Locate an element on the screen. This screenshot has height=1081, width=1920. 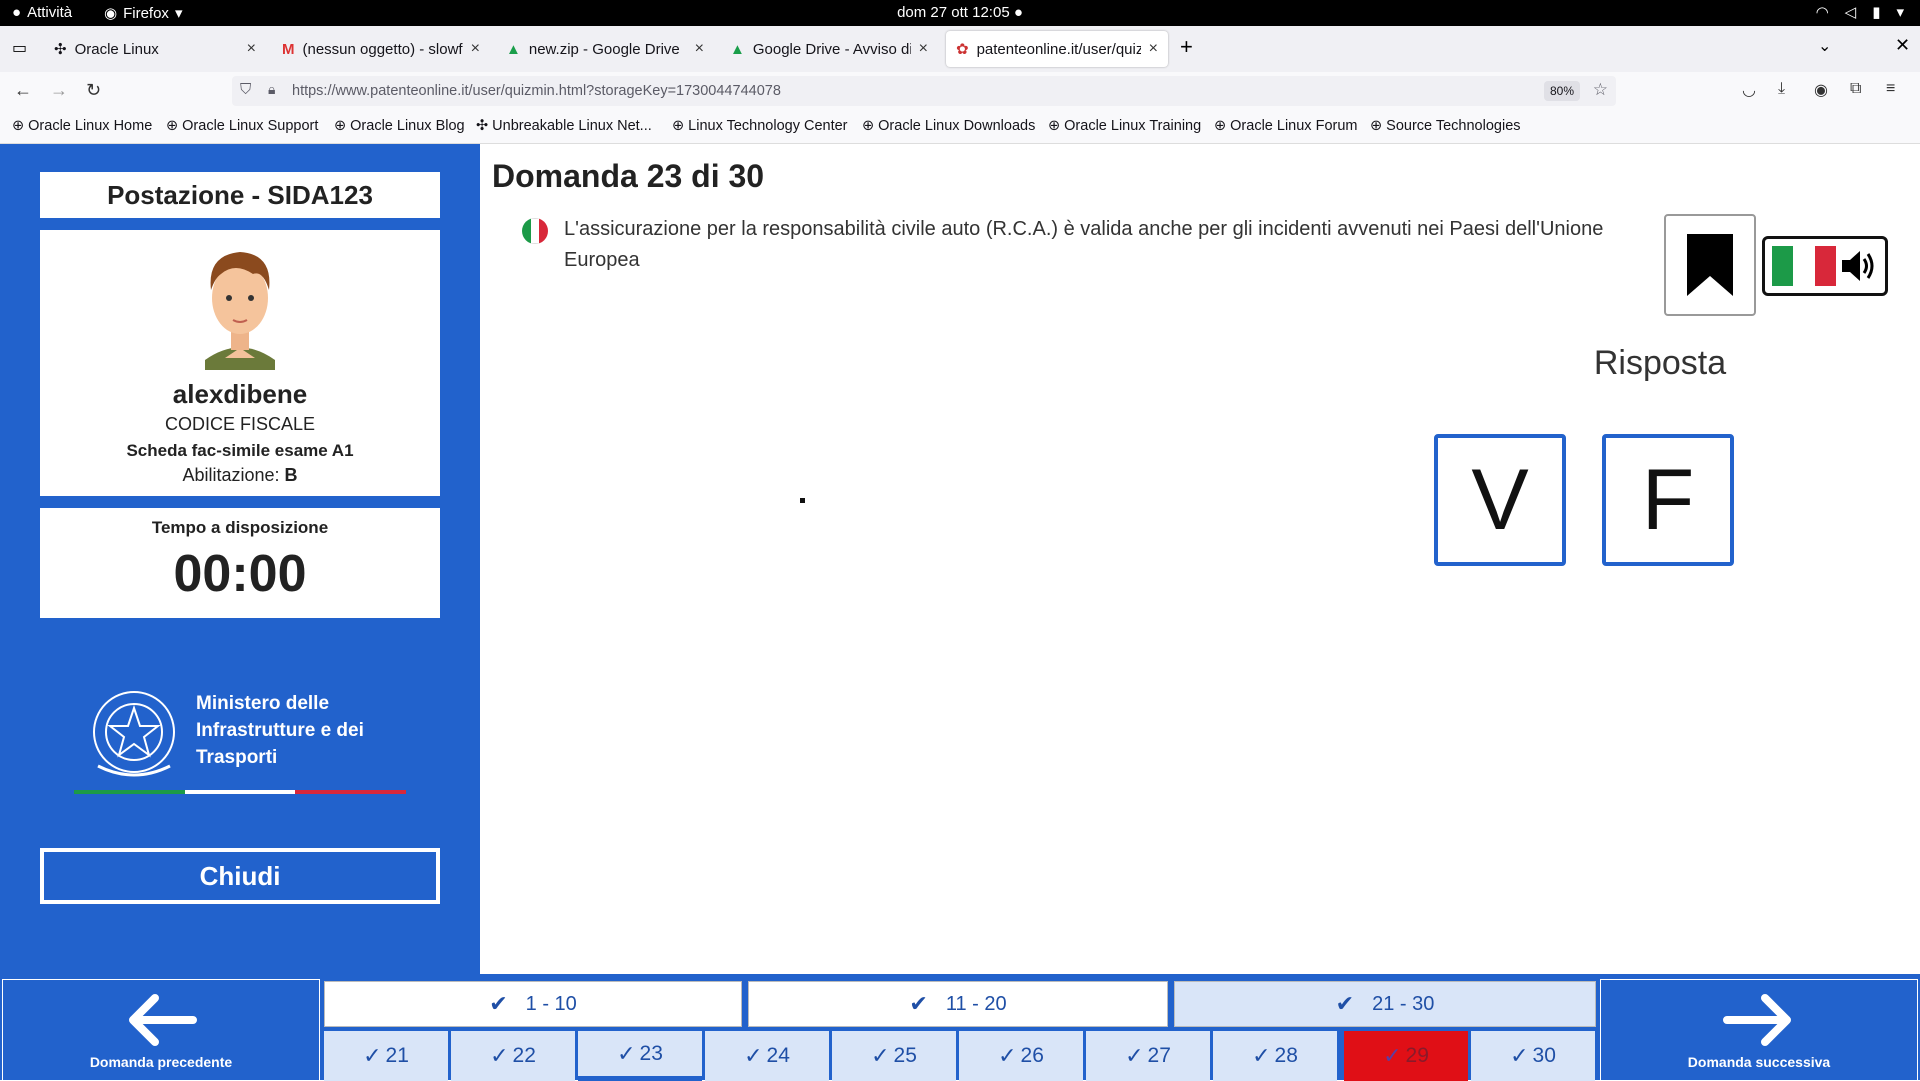
bookmark-item: ⊕ Oracle Linux Blog is located at coordinates (399, 126).